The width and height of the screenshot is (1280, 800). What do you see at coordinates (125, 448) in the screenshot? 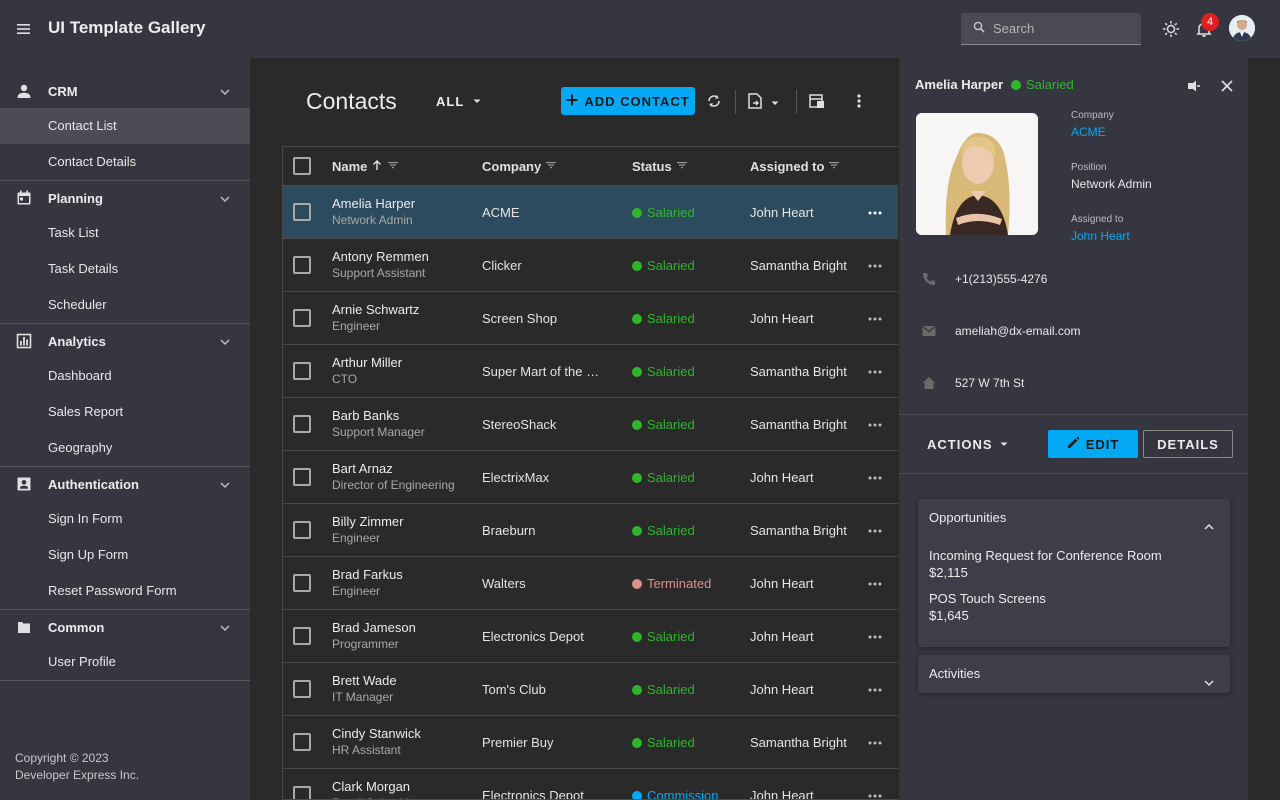
I see `sidebar-item-geography: Geography` at bounding box center [125, 448].